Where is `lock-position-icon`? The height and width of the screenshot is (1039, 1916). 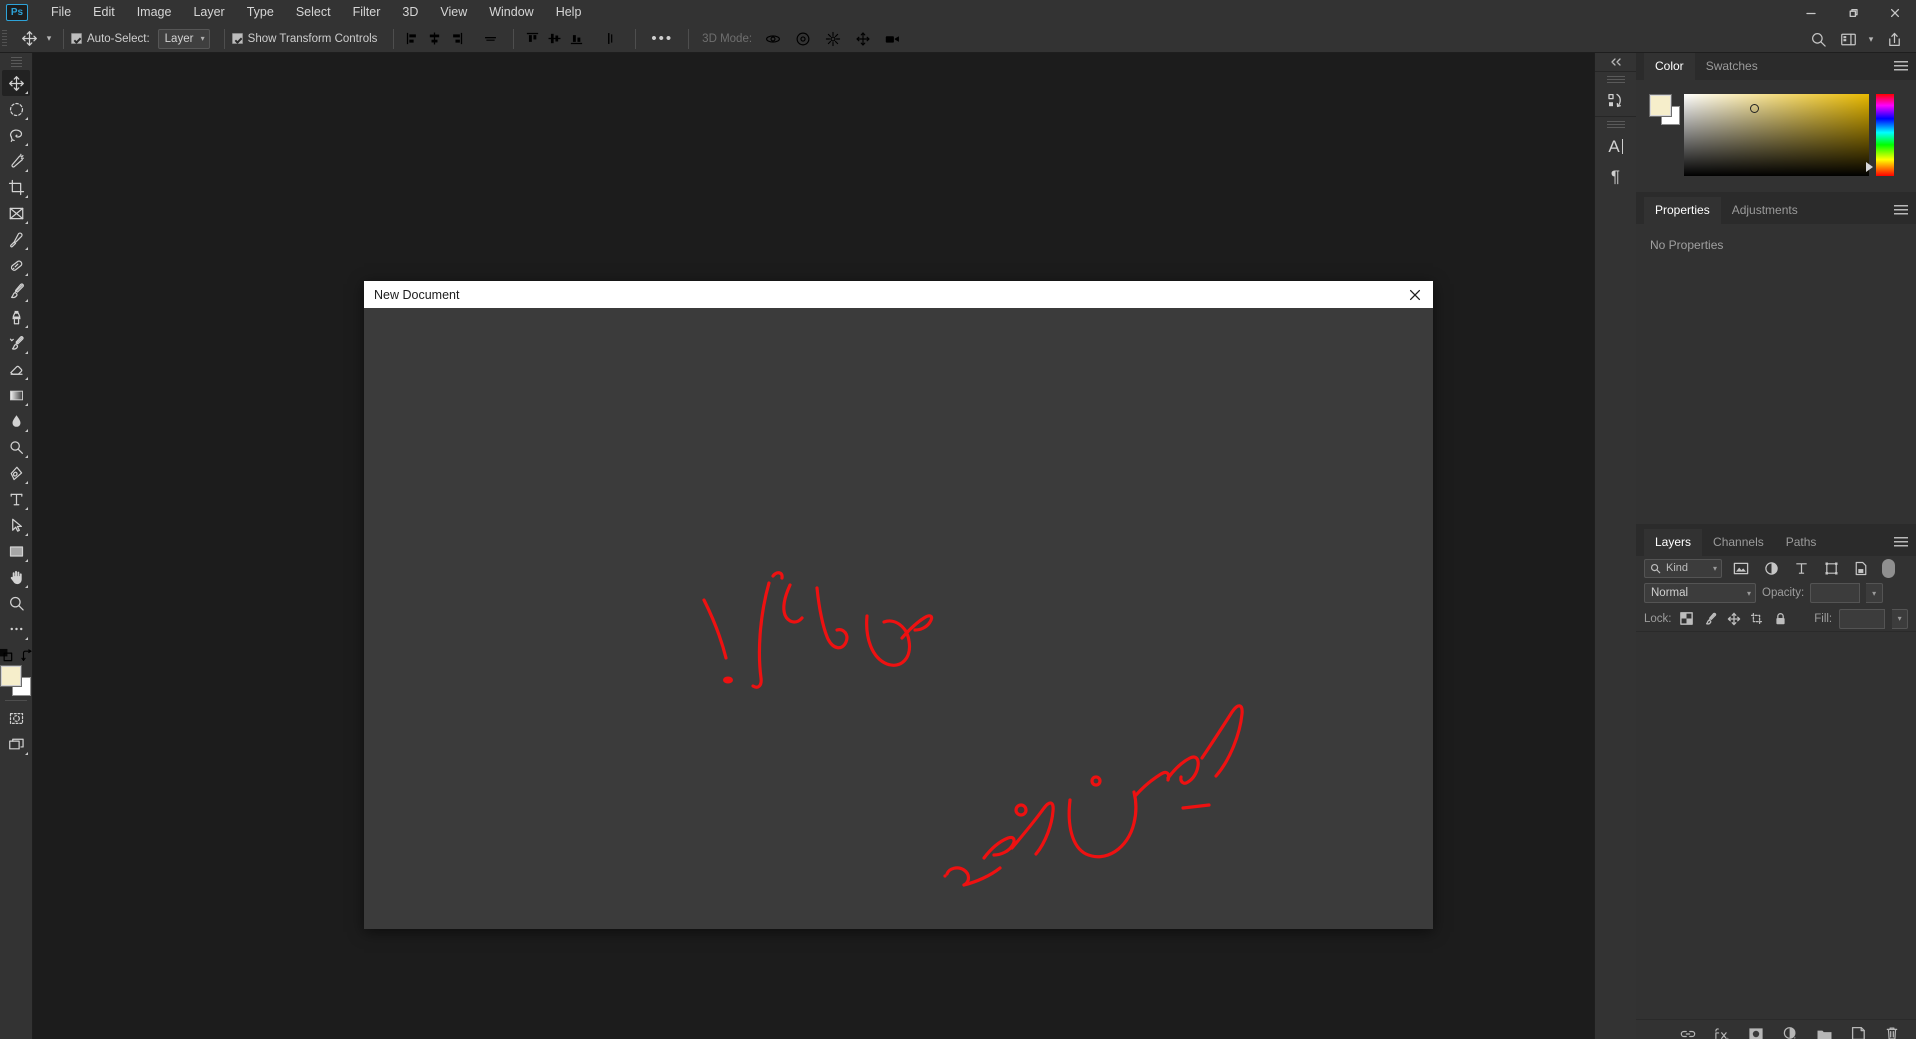 lock-position-icon is located at coordinates (1734, 619).